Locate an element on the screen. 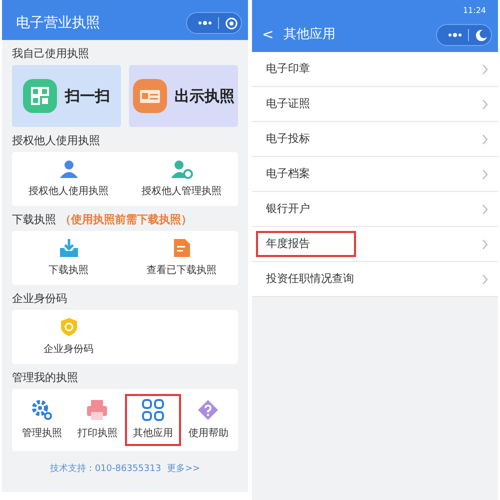 The image size is (500, 500). help-icon is located at coordinates (208, 410).